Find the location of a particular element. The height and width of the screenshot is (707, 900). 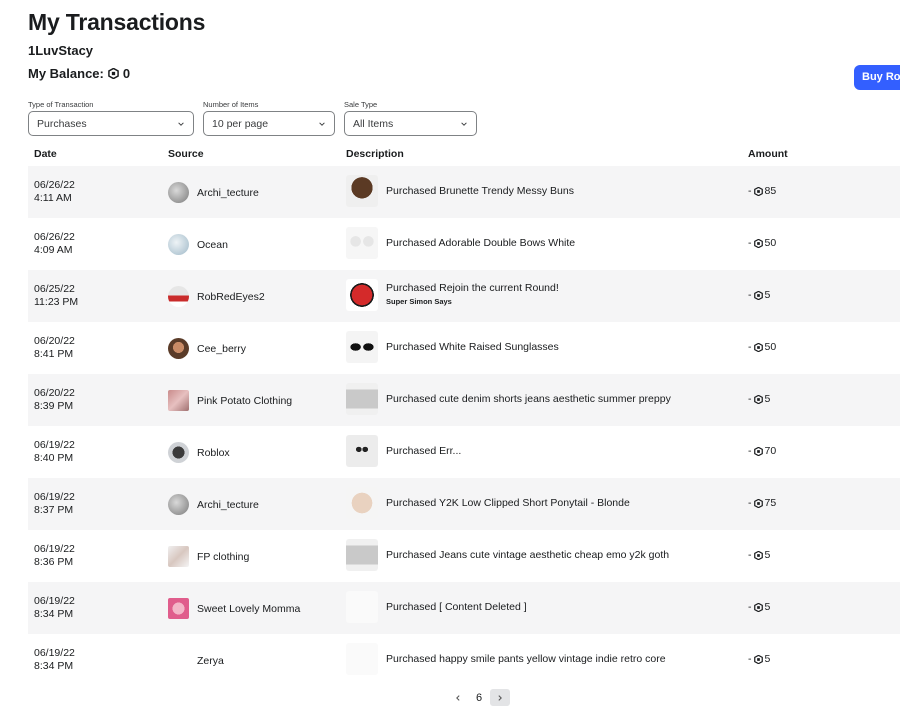

chevron-left-icon is located at coordinates (458, 697).